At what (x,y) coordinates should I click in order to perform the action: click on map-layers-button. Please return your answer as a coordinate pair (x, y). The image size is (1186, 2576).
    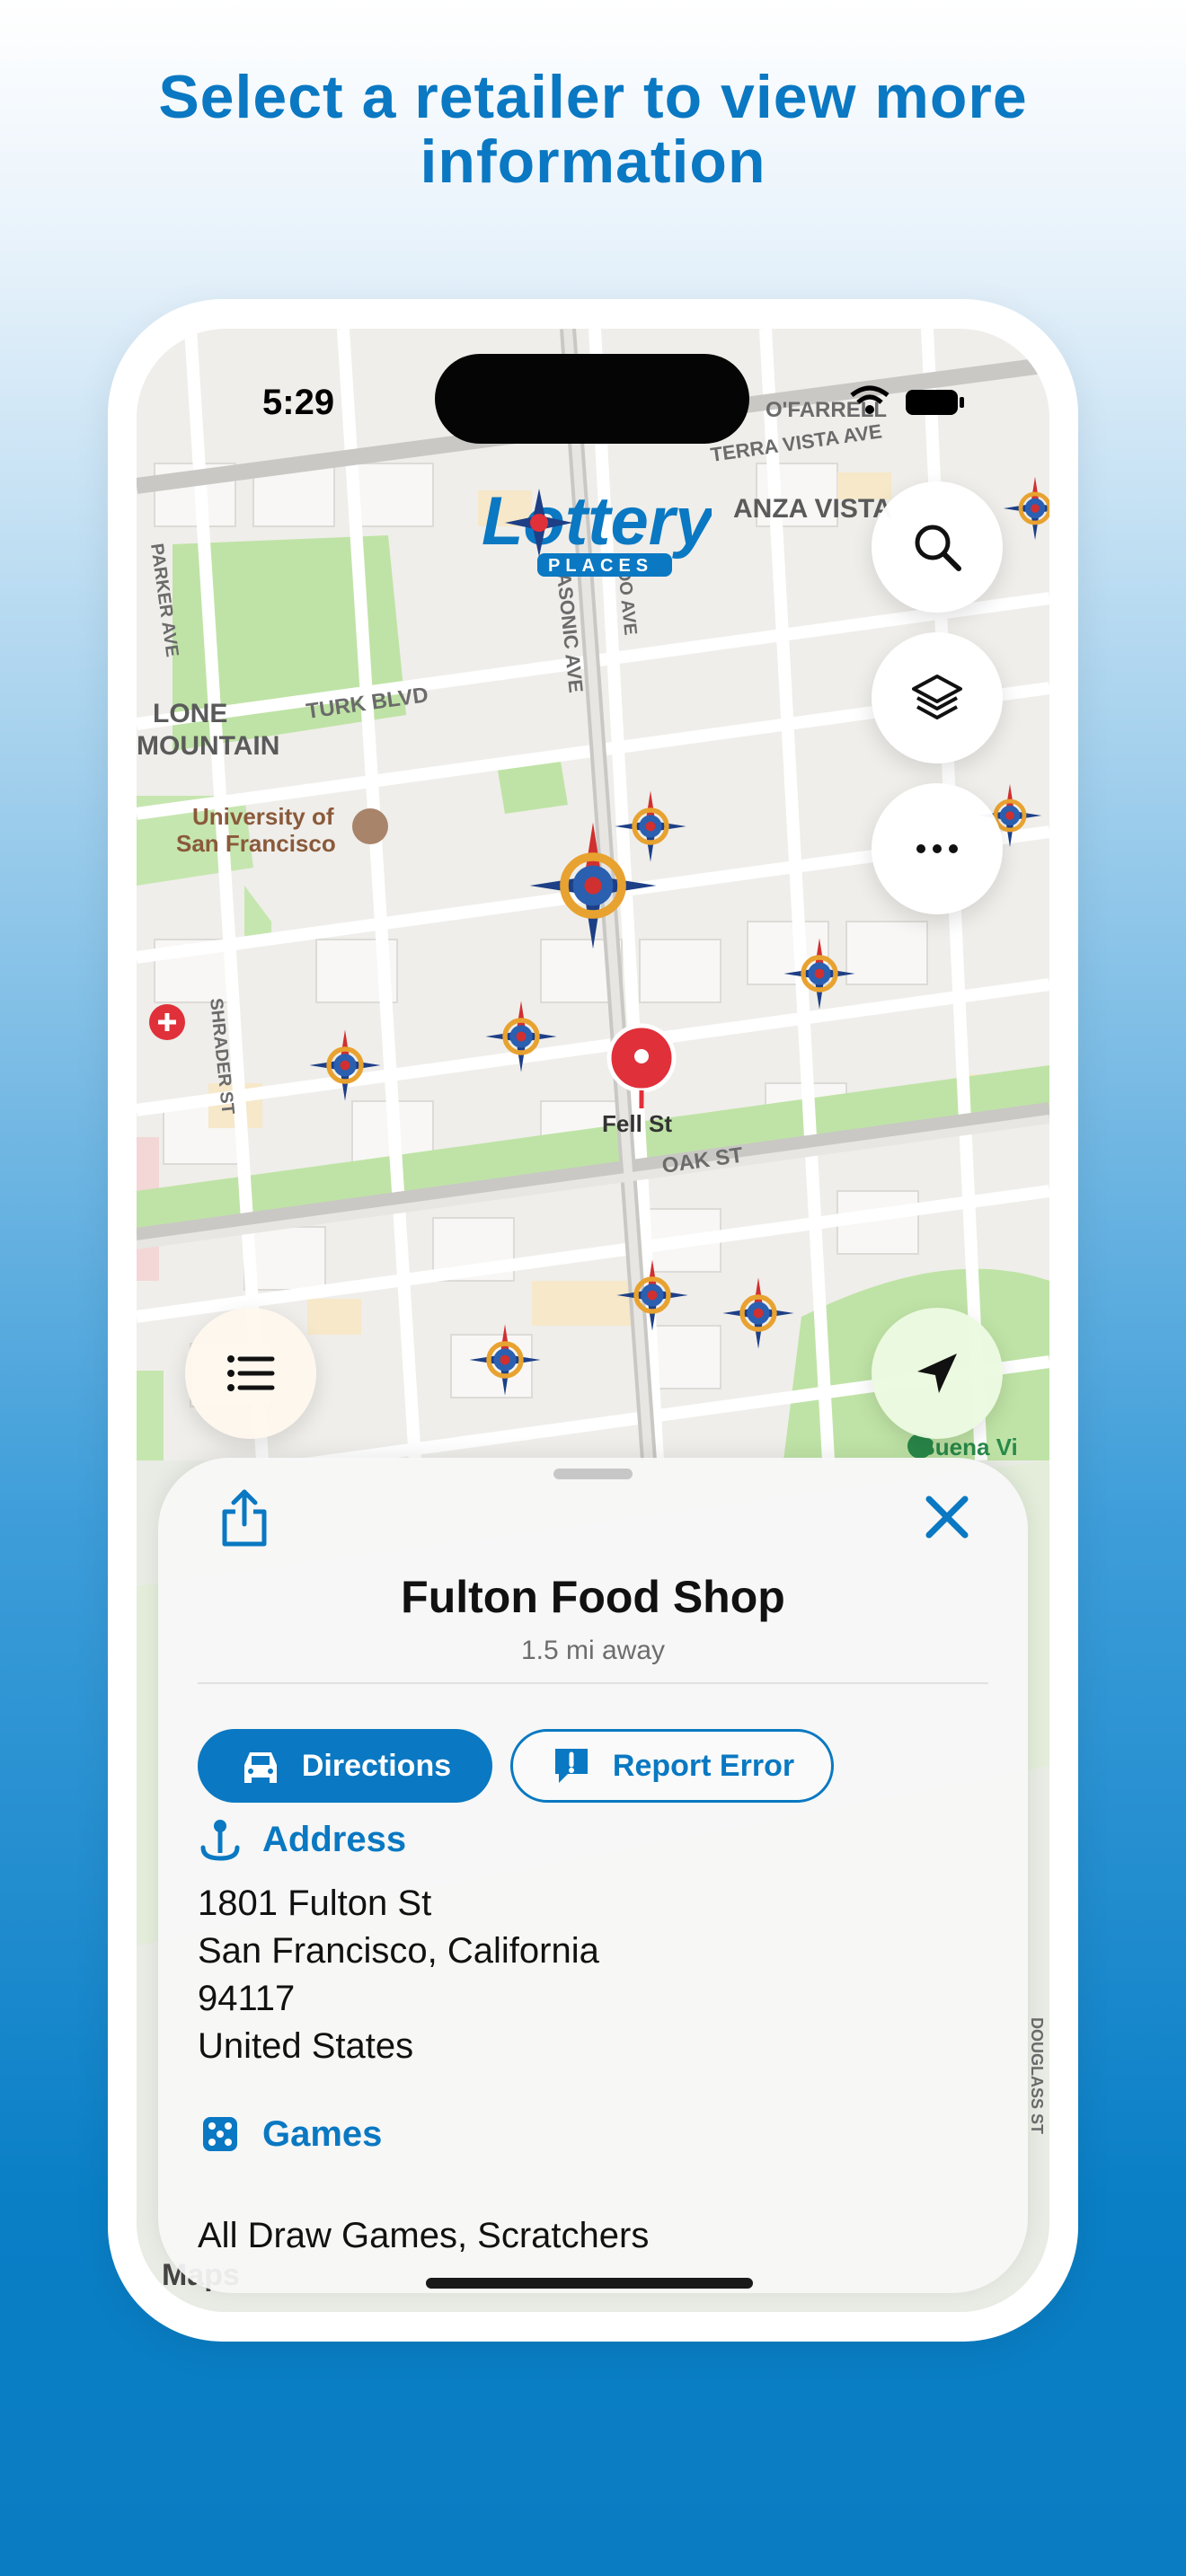
    Looking at the image, I should click on (937, 697).